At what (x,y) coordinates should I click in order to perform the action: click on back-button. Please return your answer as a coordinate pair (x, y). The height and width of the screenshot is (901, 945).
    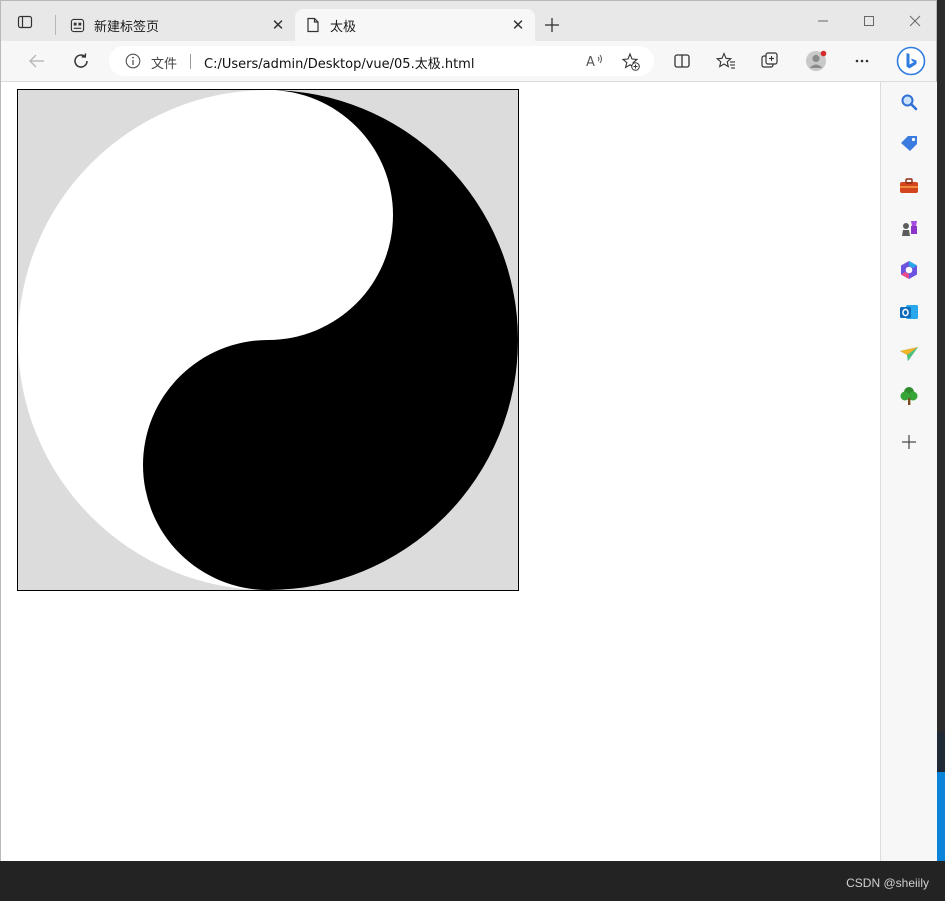
    Looking at the image, I should click on (37, 61).